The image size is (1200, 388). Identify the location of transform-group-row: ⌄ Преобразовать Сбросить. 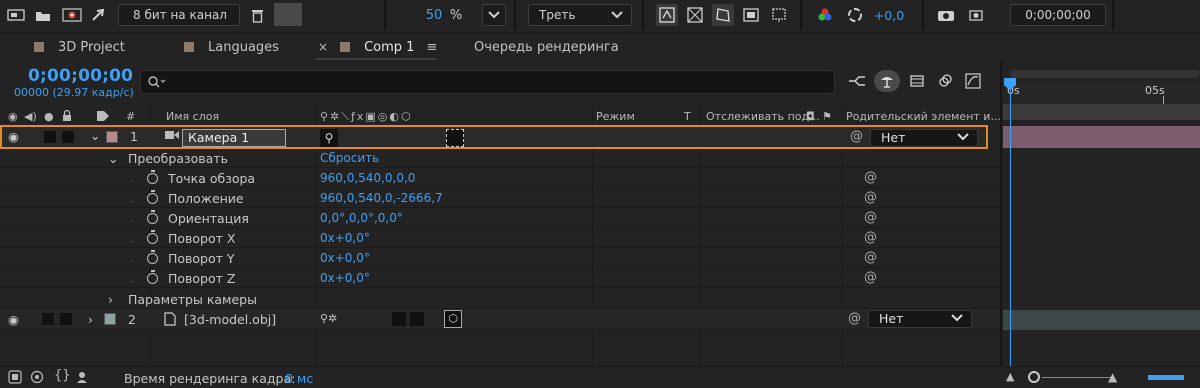
(500, 158).